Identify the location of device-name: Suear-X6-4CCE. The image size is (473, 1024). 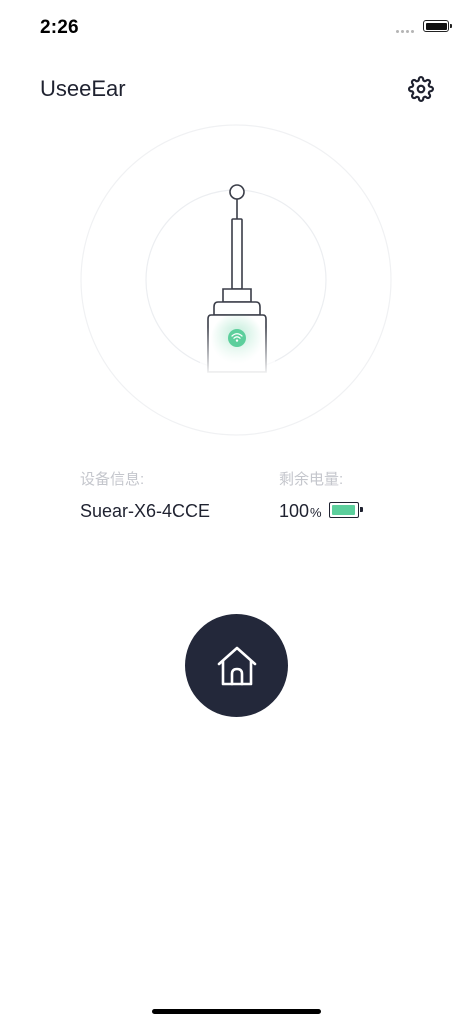
(145, 511).